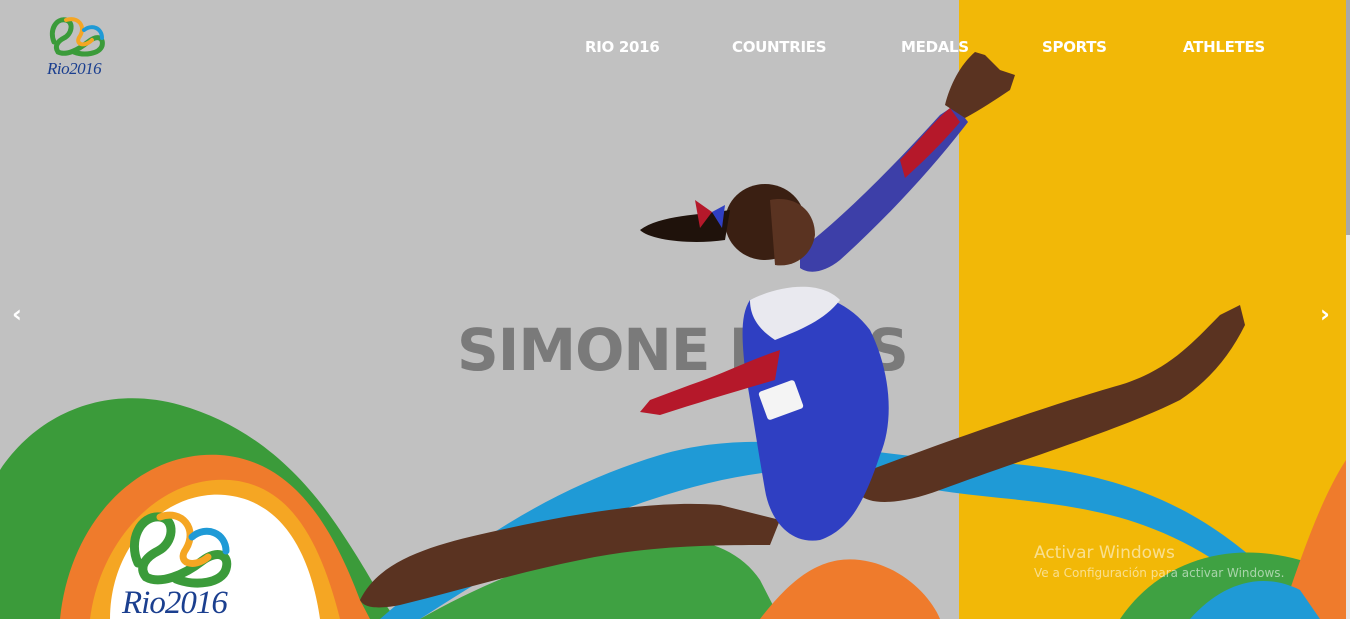 The height and width of the screenshot is (619, 1350). What do you see at coordinates (77, 37) in the screenshot?
I see `rio-2016-logo-icon` at bounding box center [77, 37].